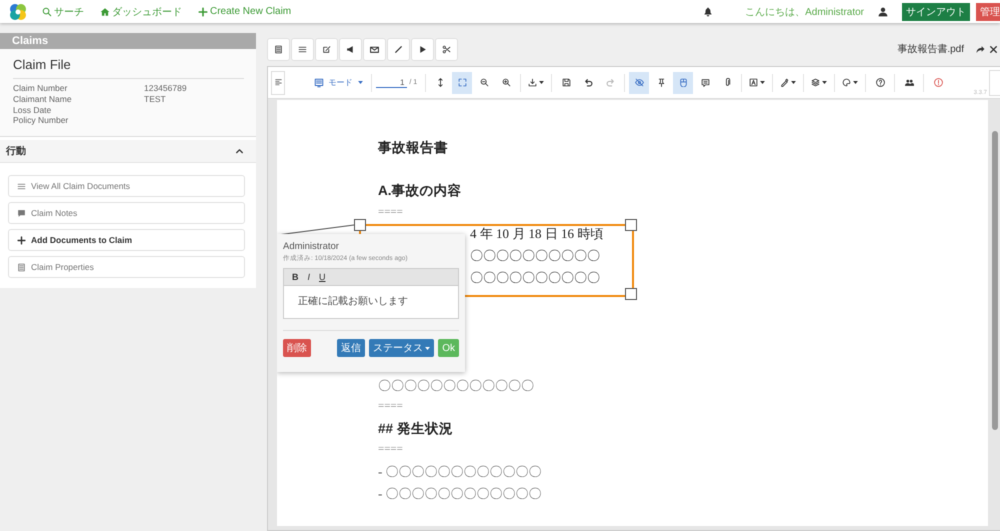 The image size is (1000, 531). I want to click on panel-icon, so click(278, 82).